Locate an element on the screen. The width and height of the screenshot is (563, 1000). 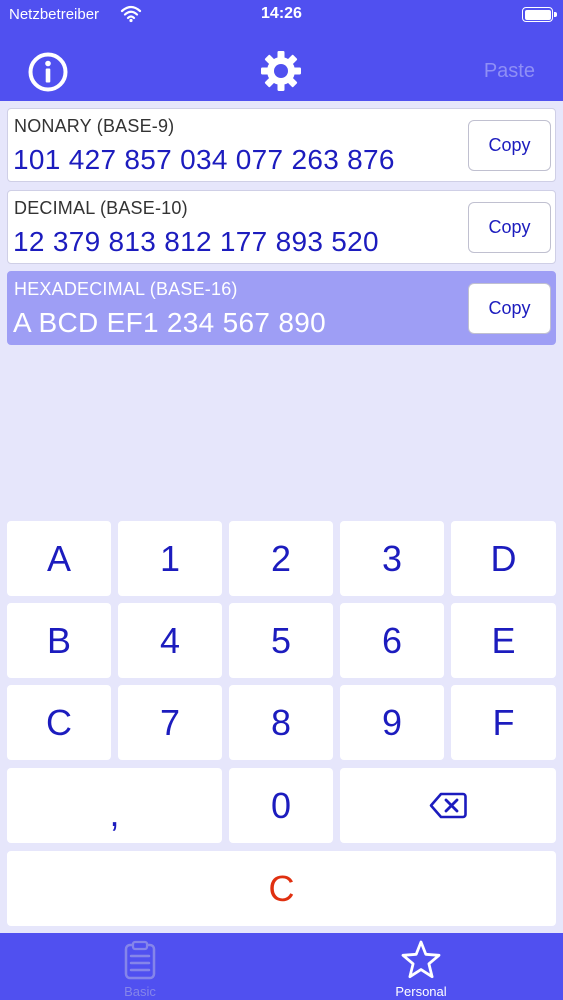
key-c: C is located at coordinates (59, 722).